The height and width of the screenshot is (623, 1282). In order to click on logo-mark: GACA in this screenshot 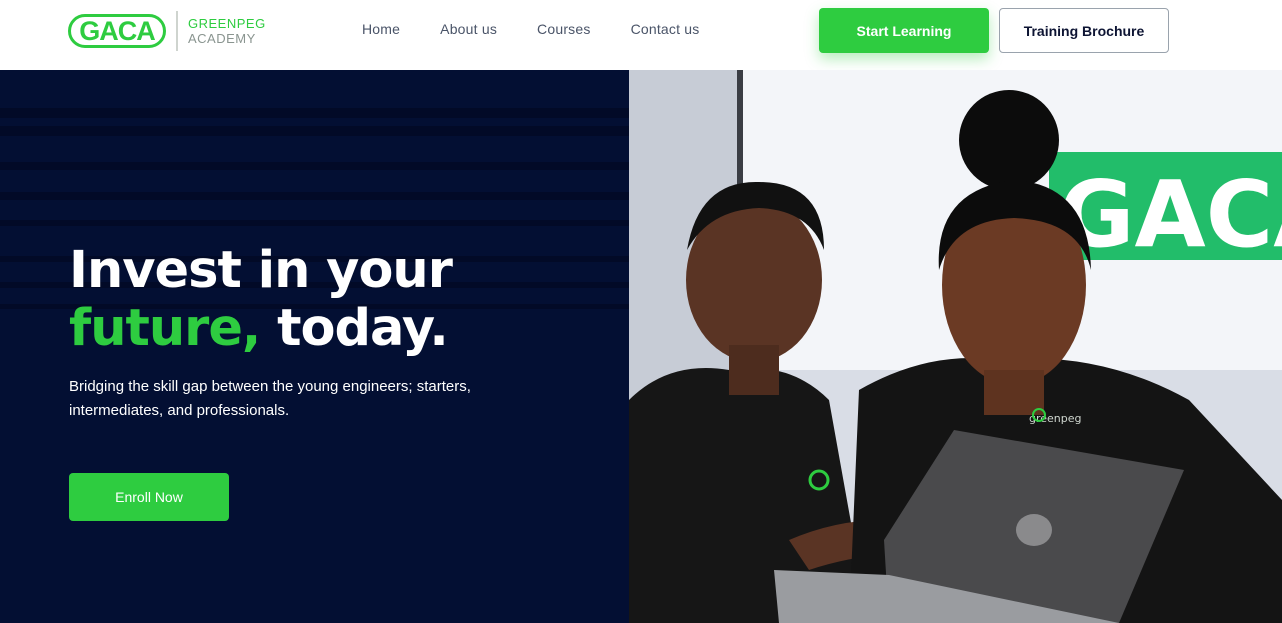, I will do `click(117, 31)`.